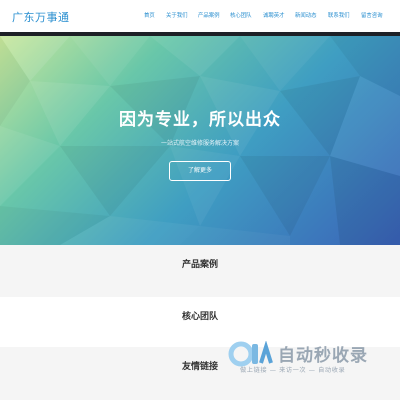 This screenshot has width=400, height=400. Describe the element at coordinates (199, 143) in the screenshot. I see `hero-subtitle: 一站式航空维修服务解决方案` at that location.